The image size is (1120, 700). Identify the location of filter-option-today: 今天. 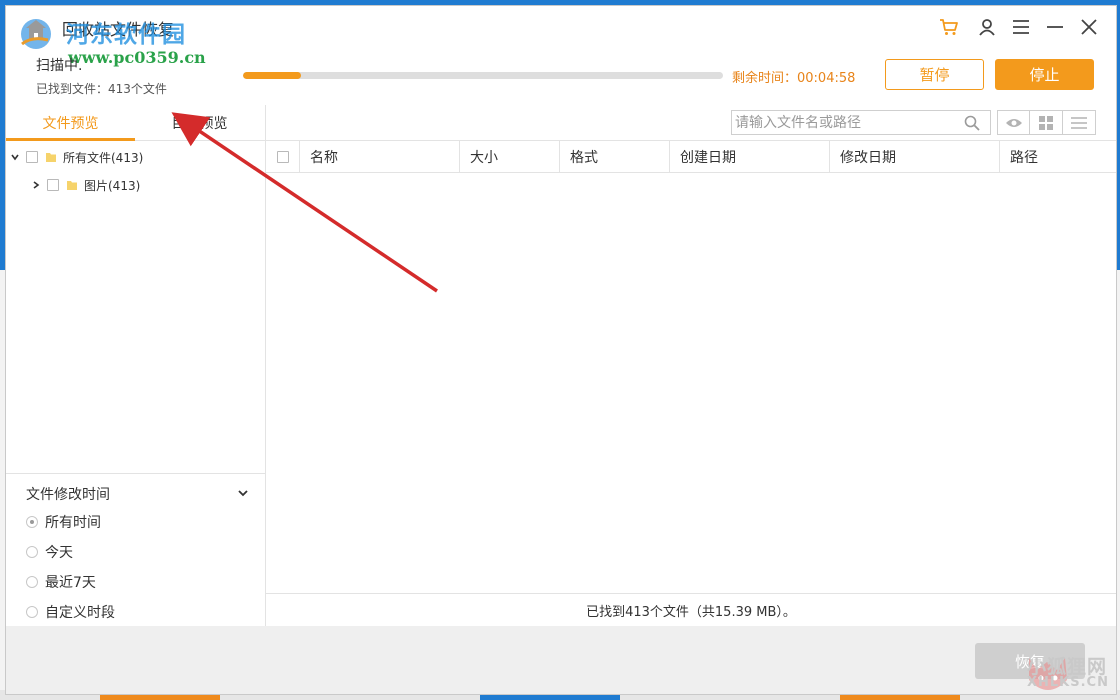
(49, 552).